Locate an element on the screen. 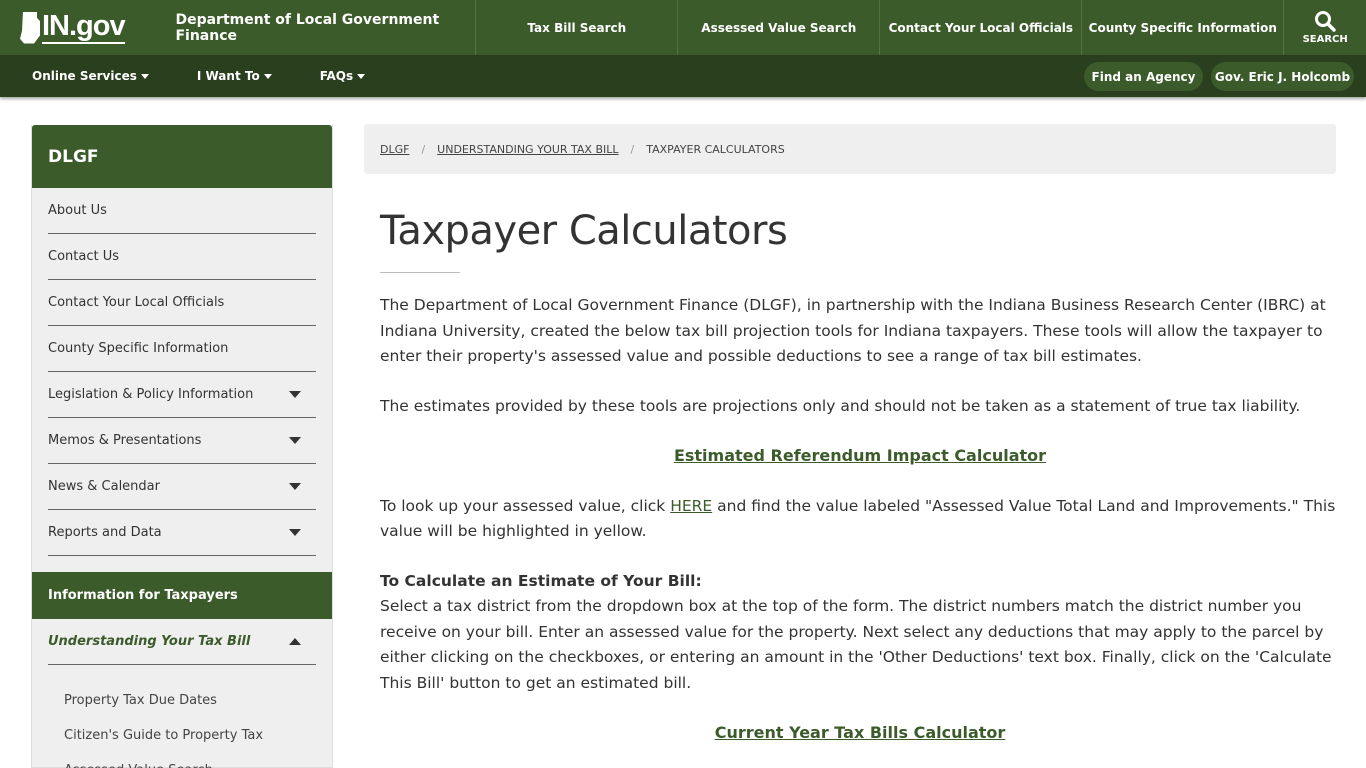 This screenshot has height=768, width=1366. sidebar-item-legislation: Legislation & Policy Information is located at coordinates (182, 395).